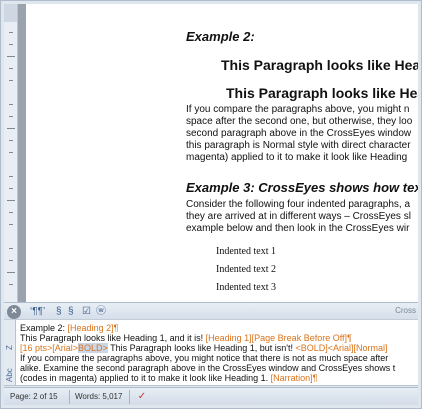  Describe the element at coordinates (211, 311) in the screenshot. I see `crosseyes-toolbar: × ‘¶¶’ § § ☑ ⓦ Cross` at that location.